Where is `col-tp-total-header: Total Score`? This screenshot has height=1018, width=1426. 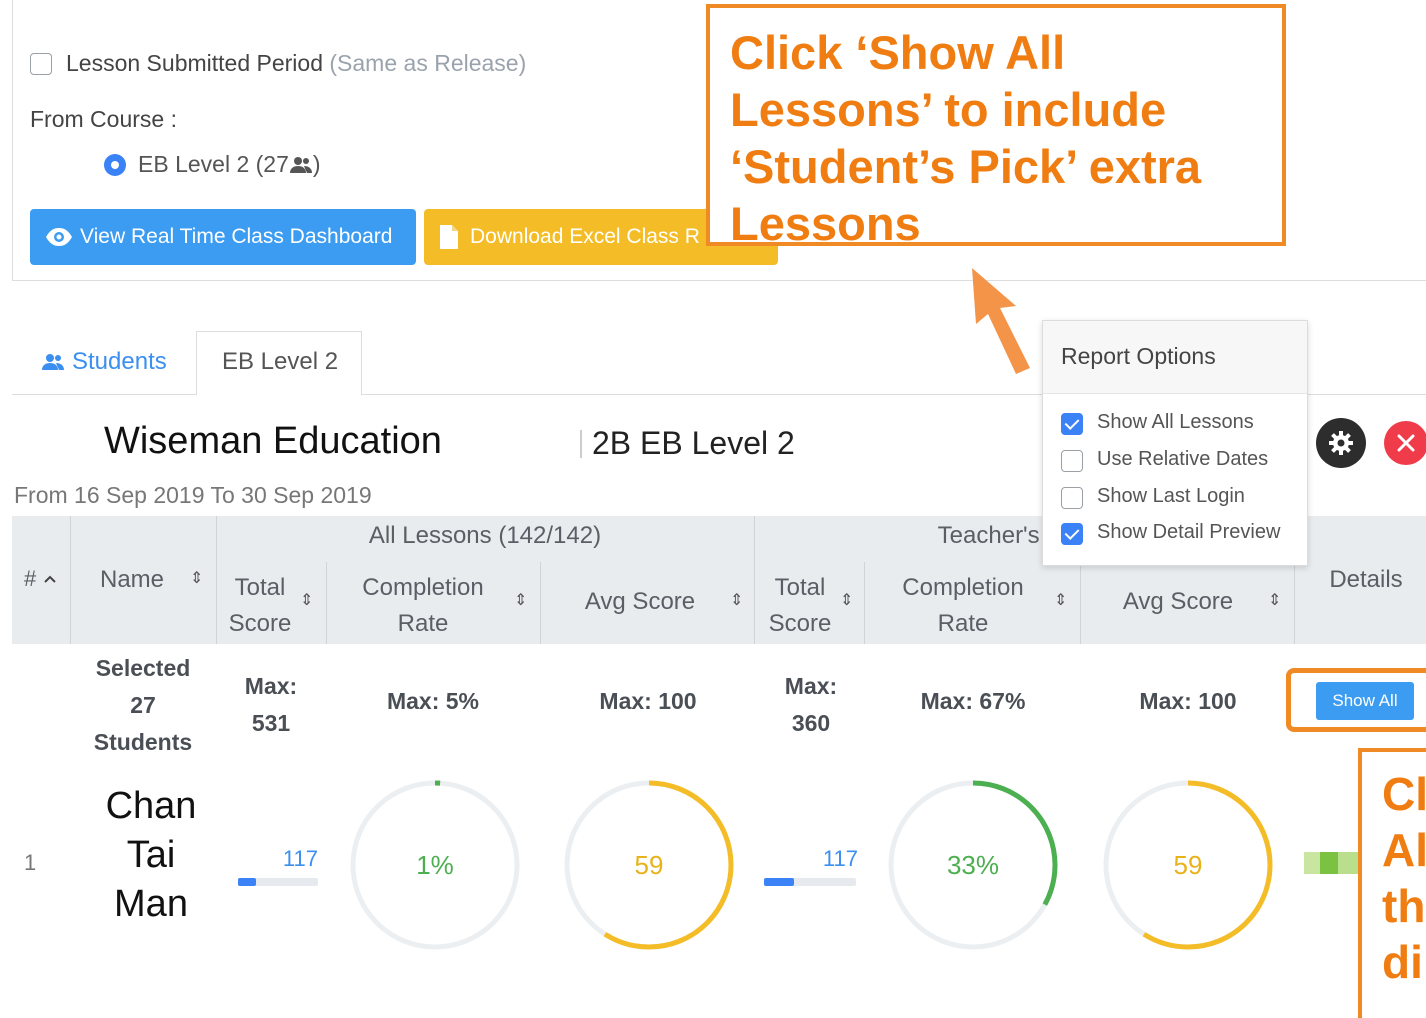 col-tp-total-header: Total Score is located at coordinates (800, 606).